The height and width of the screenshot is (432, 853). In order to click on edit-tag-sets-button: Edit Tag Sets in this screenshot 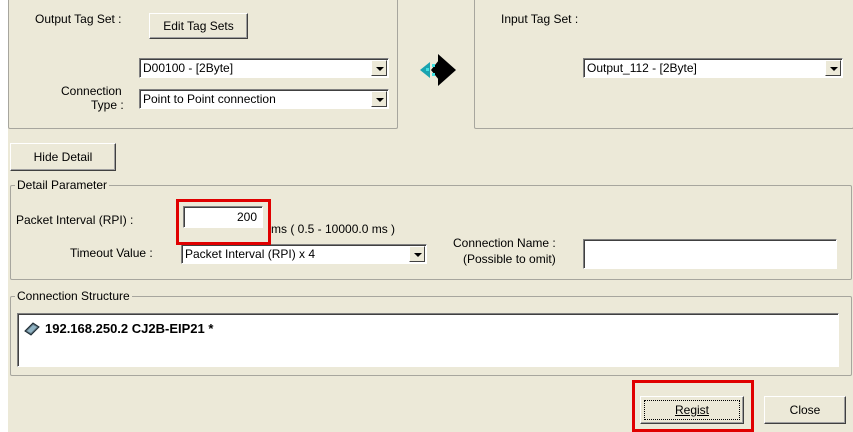, I will do `click(198, 26)`.